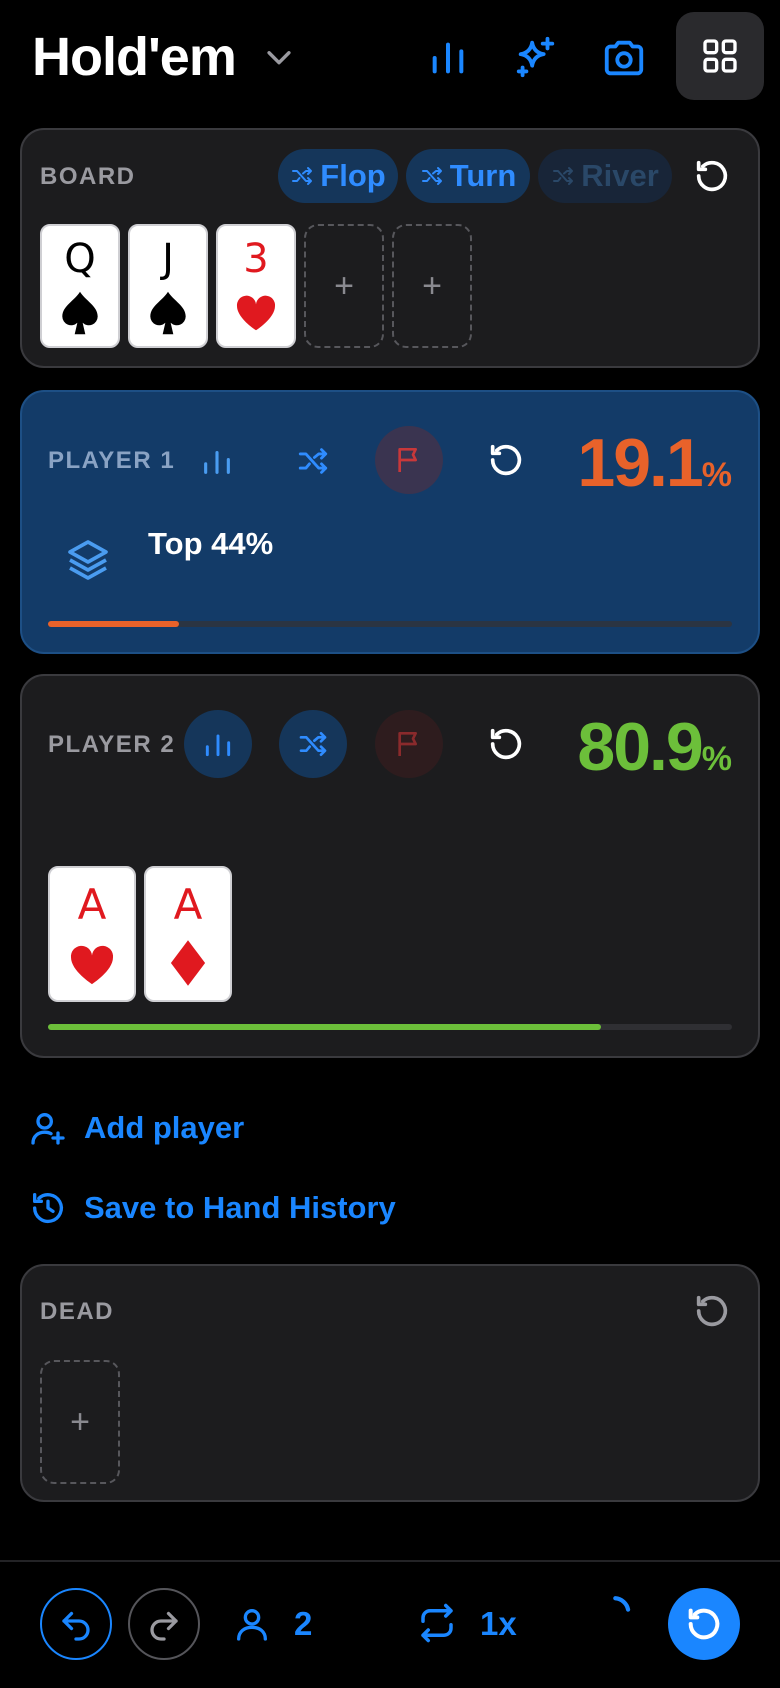  Describe the element at coordinates (80, 286) in the screenshot. I see `board-card-1: Q` at that location.